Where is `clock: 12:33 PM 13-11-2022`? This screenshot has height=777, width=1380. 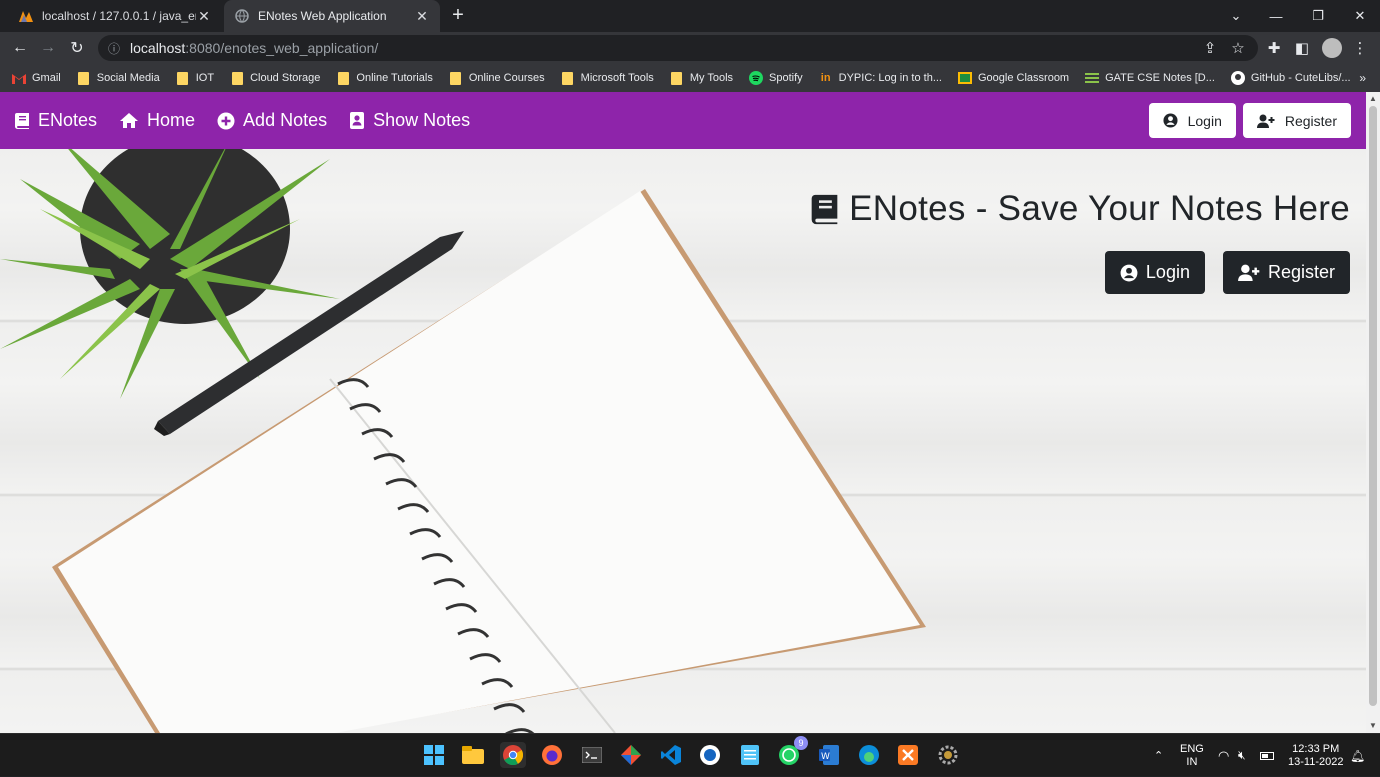
clock: 12:33 PM 13-11-2022 is located at coordinates (1315, 755).